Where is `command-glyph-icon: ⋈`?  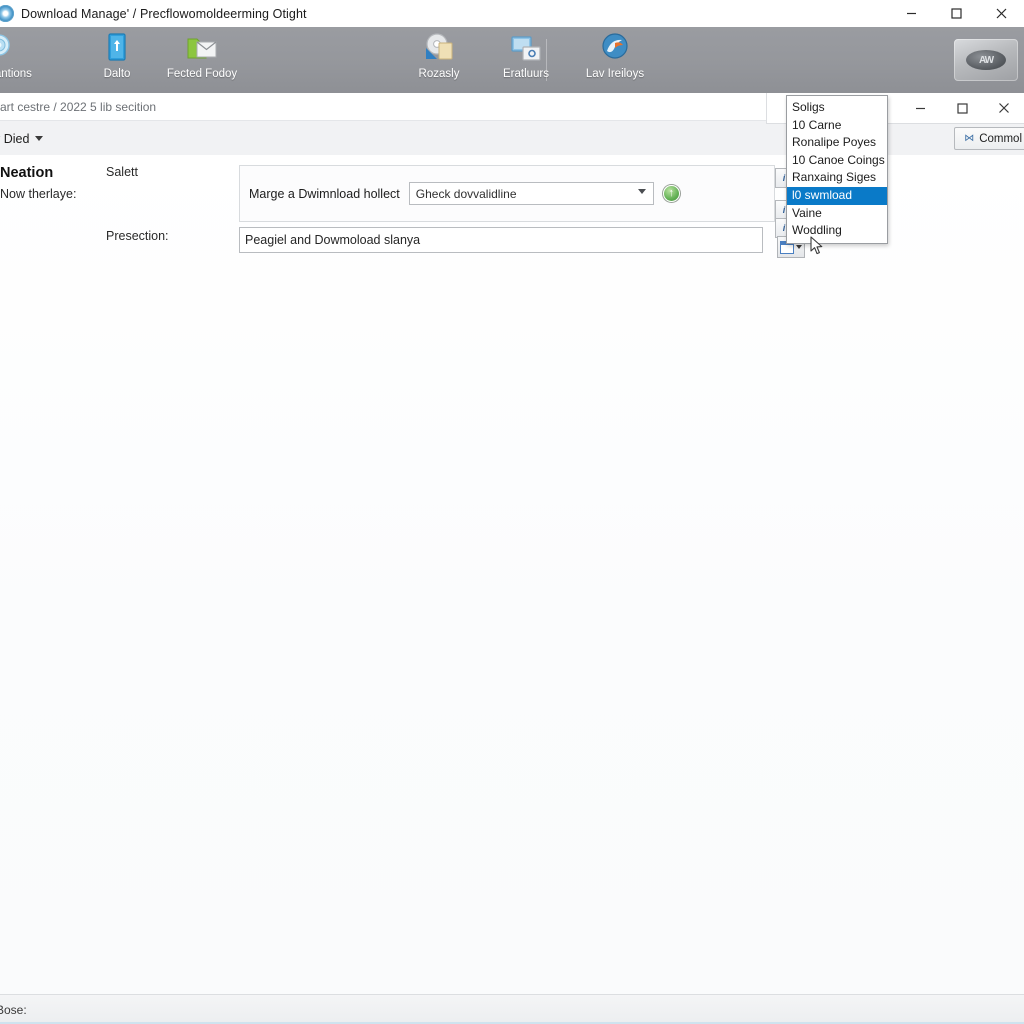 command-glyph-icon: ⋈ is located at coordinates (969, 138).